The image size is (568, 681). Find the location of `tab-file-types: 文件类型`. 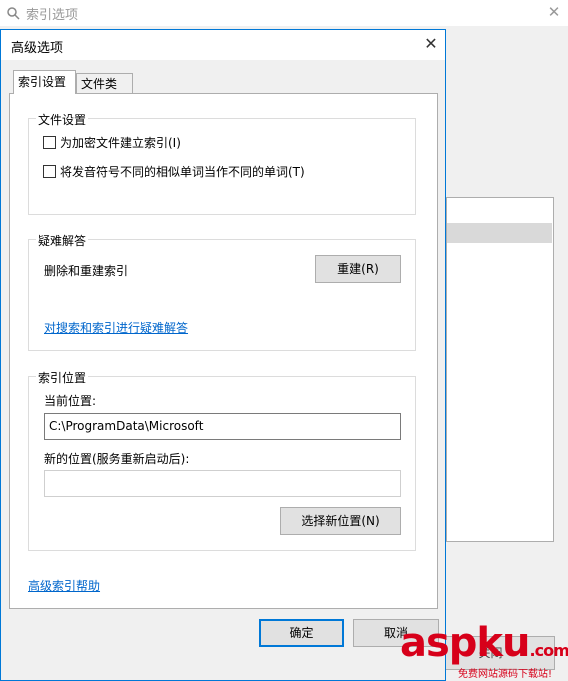

tab-file-types: 文件类型 is located at coordinates (104, 92).